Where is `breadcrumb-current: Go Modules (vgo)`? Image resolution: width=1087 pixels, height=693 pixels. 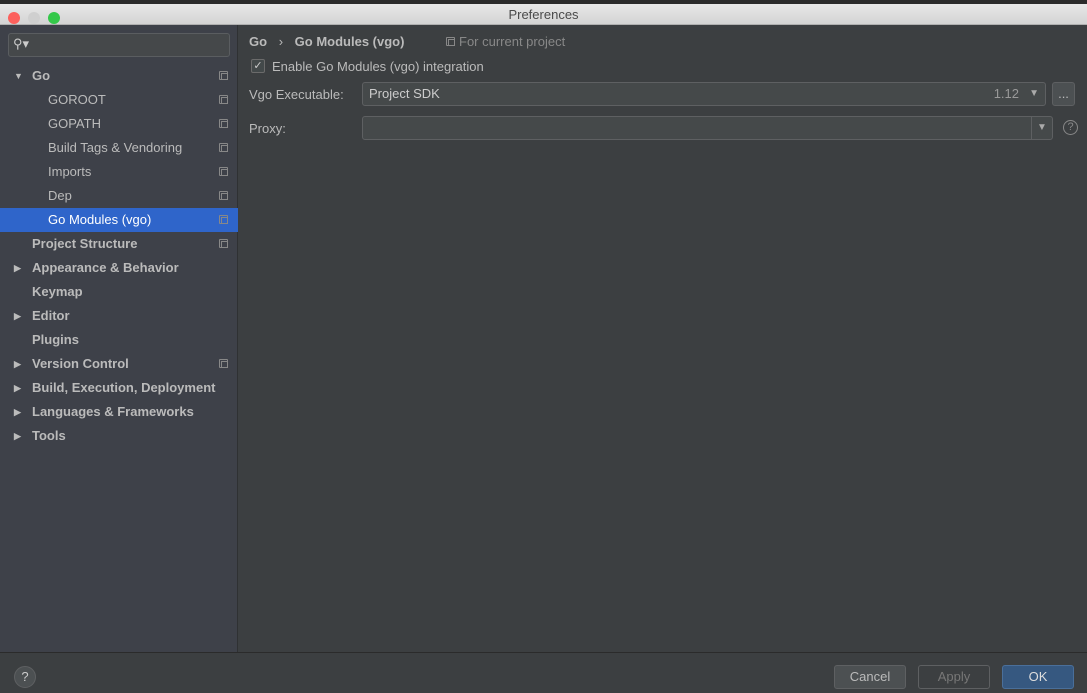
breadcrumb-current: Go Modules (vgo) is located at coordinates (349, 41).